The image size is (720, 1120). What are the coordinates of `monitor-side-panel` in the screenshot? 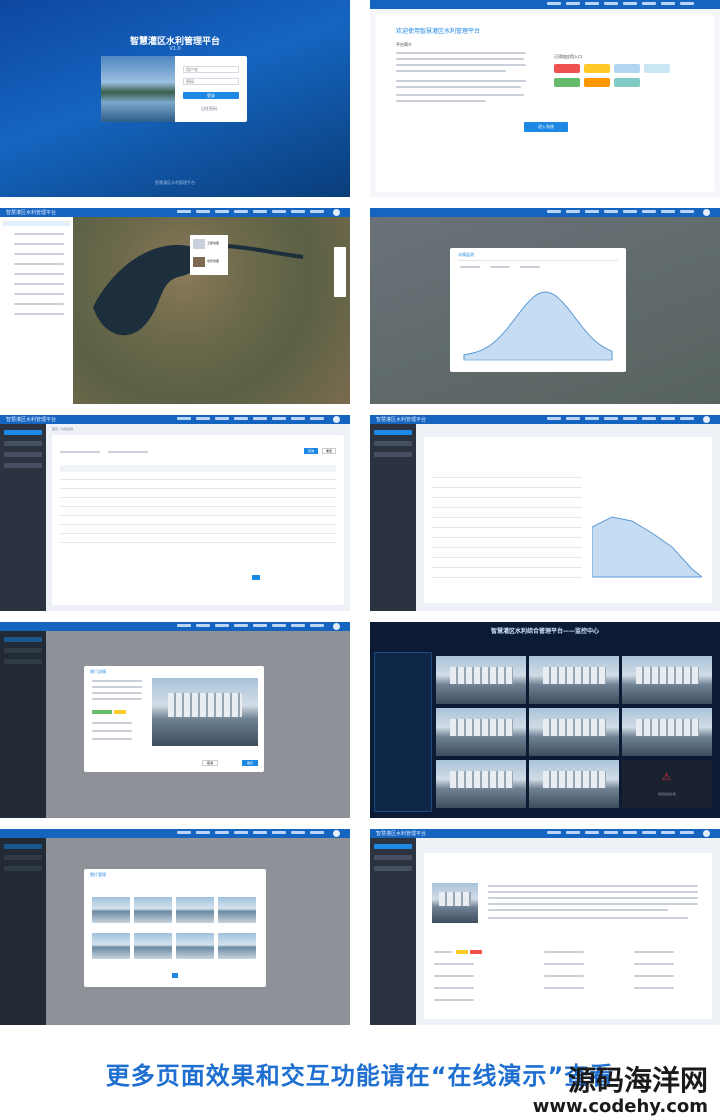 It's located at (403, 732).